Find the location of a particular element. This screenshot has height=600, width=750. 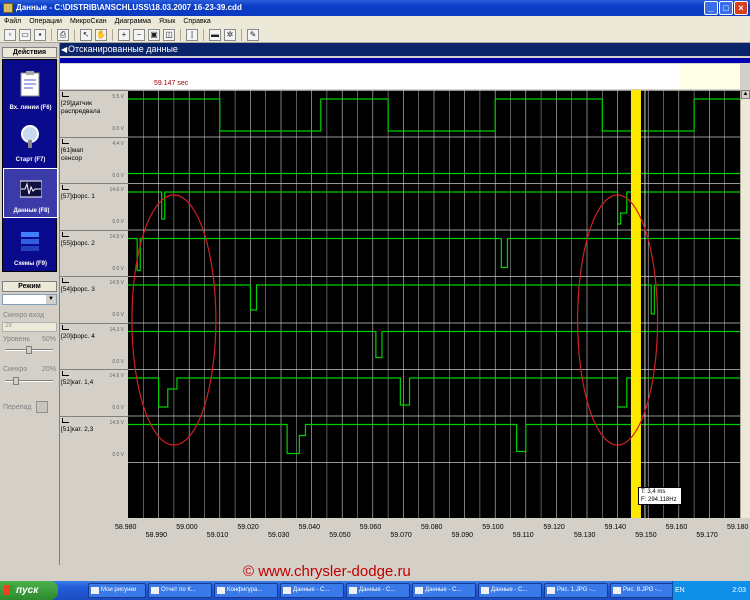

x-tick-label: 59.090 is located at coordinates (462, 535).